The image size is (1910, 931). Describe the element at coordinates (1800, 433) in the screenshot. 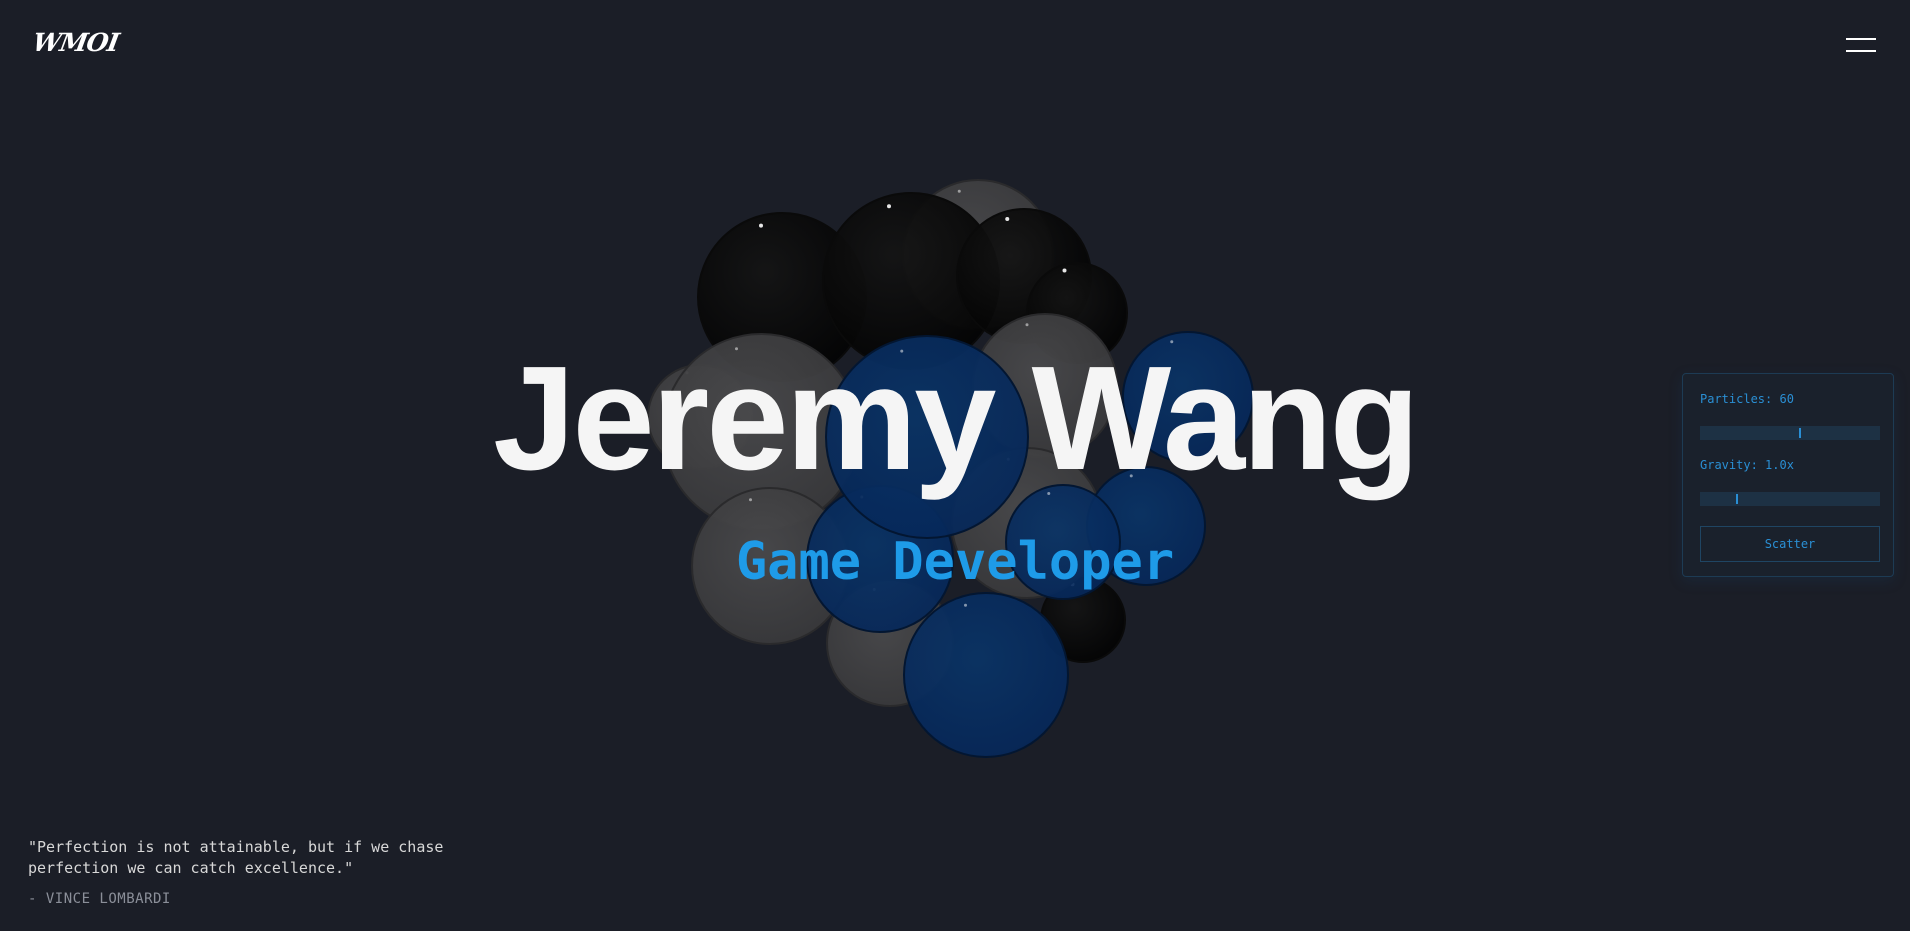

I see `particles-slider-thumb` at that location.